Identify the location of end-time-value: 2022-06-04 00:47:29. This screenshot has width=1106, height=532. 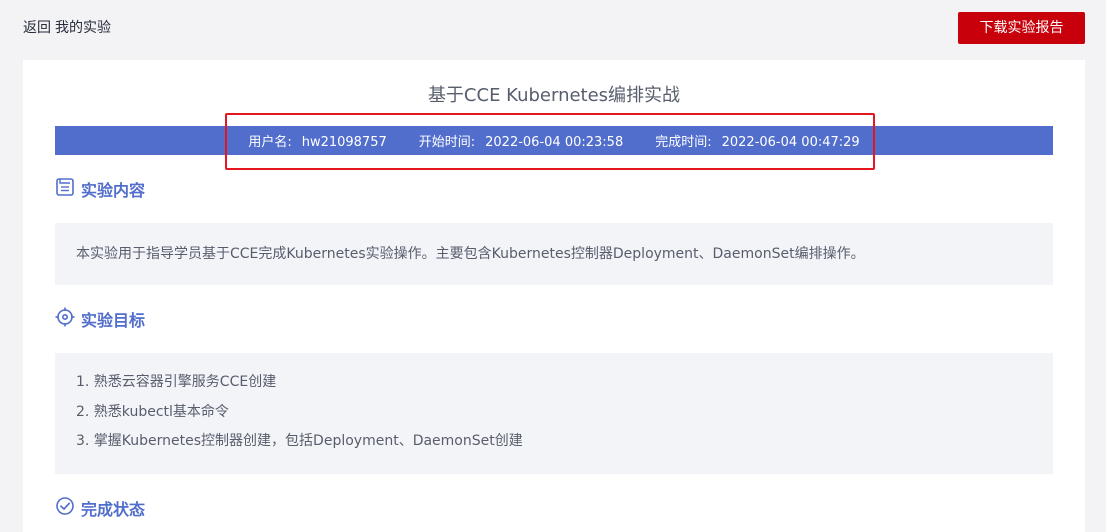
(790, 142).